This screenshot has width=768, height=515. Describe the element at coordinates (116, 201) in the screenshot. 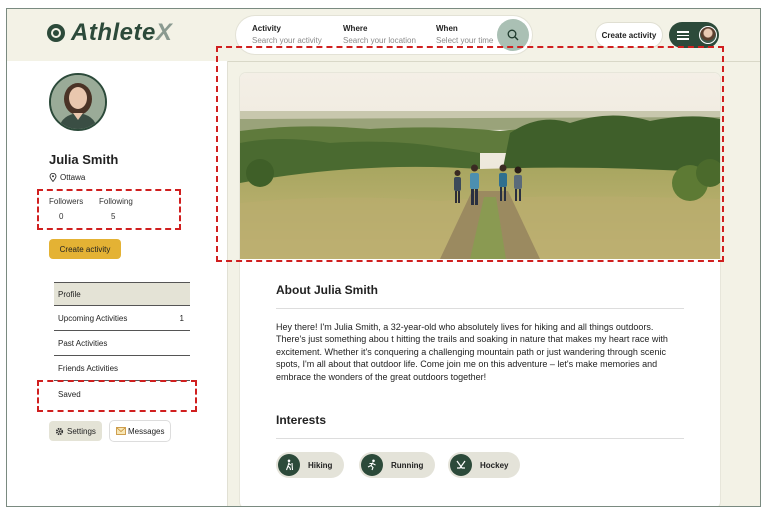

I see `following-label: Following` at that location.